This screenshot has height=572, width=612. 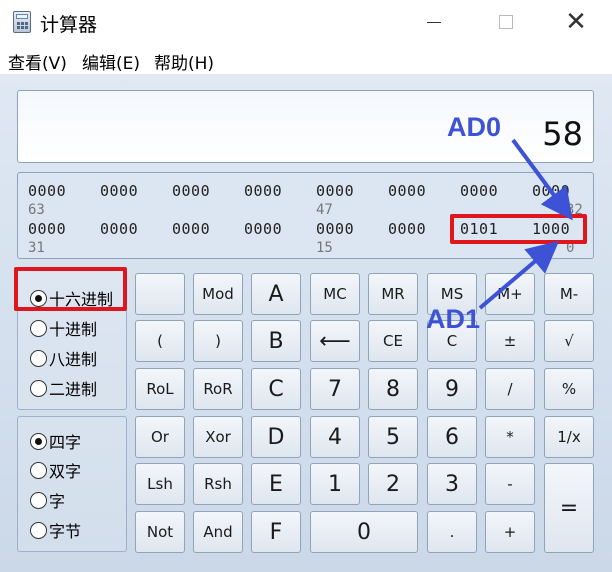 I want to click on ad1-label: AD1, so click(x=453, y=319).